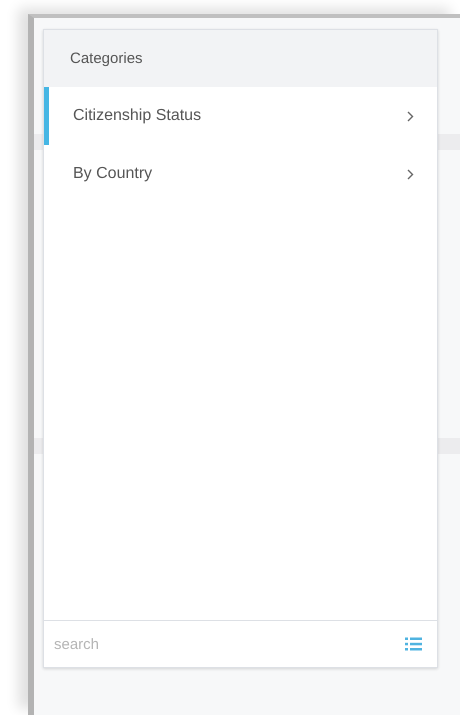  Describe the element at coordinates (240, 116) in the screenshot. I see `category-item: Citizenship Status` at that location.